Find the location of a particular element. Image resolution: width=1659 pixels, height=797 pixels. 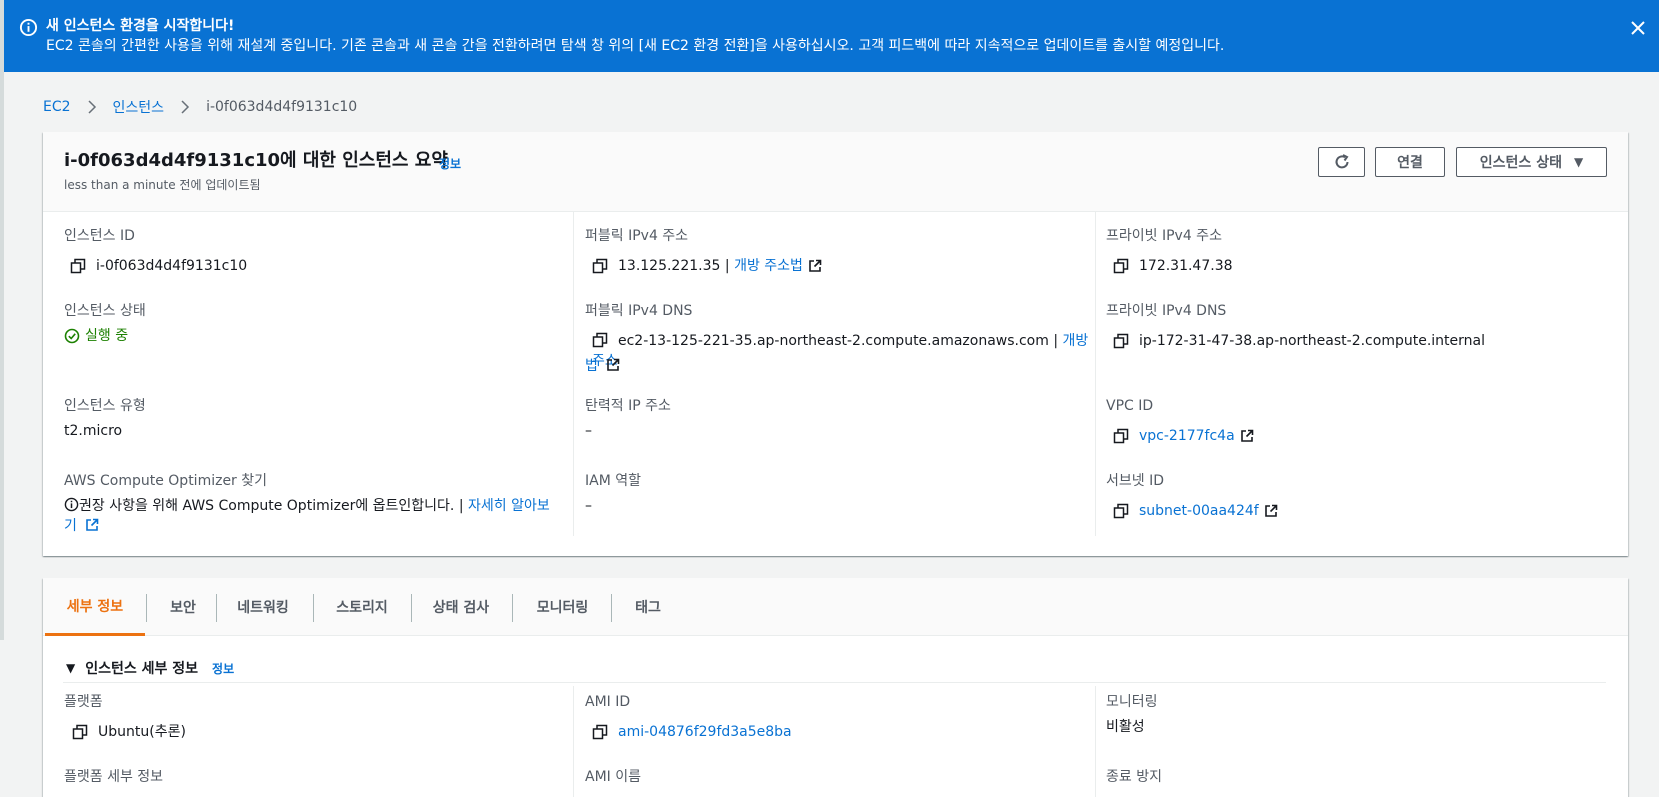

instance-details-section-header: ▼ 인스턴스 세부 정보 정보 is located at coordinates (150, 668).